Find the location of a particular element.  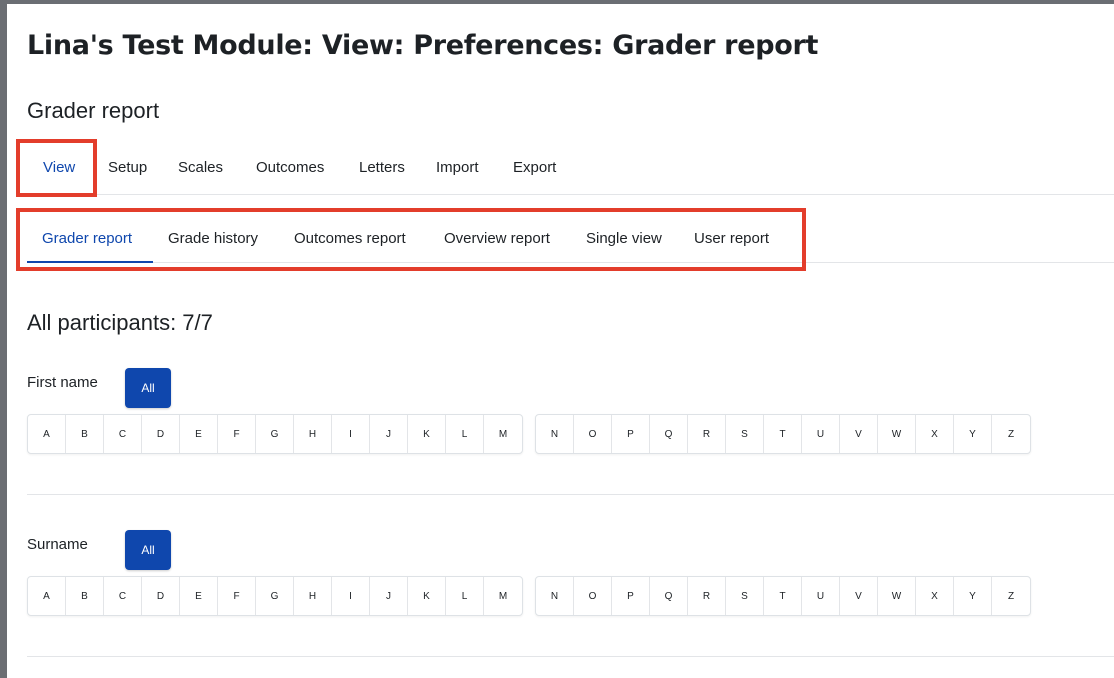

surname-letters-n-z: NOPQRSTUVWXYZ is located at coordinates (783, 596).